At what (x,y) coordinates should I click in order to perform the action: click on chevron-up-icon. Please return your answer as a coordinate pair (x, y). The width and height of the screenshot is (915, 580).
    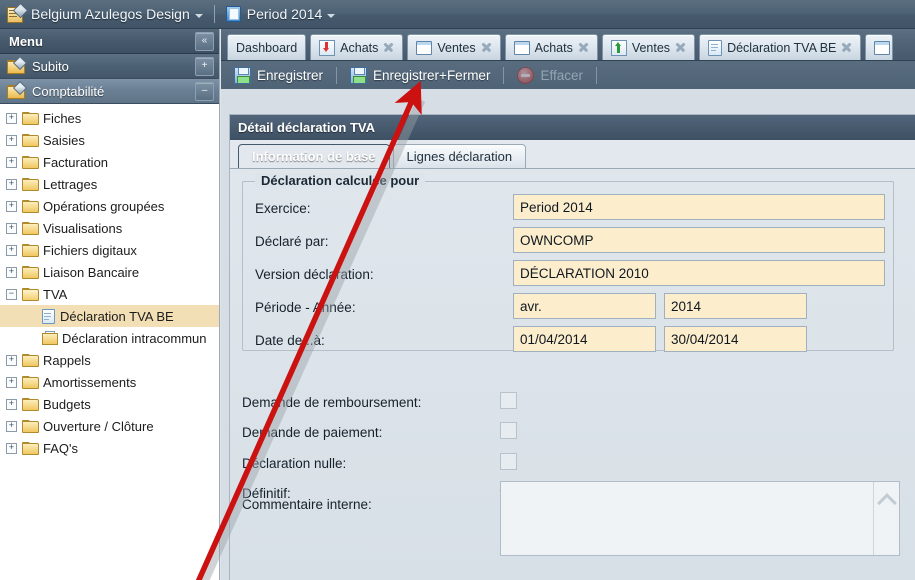
    Looking at the image, I should click on (886, 503).